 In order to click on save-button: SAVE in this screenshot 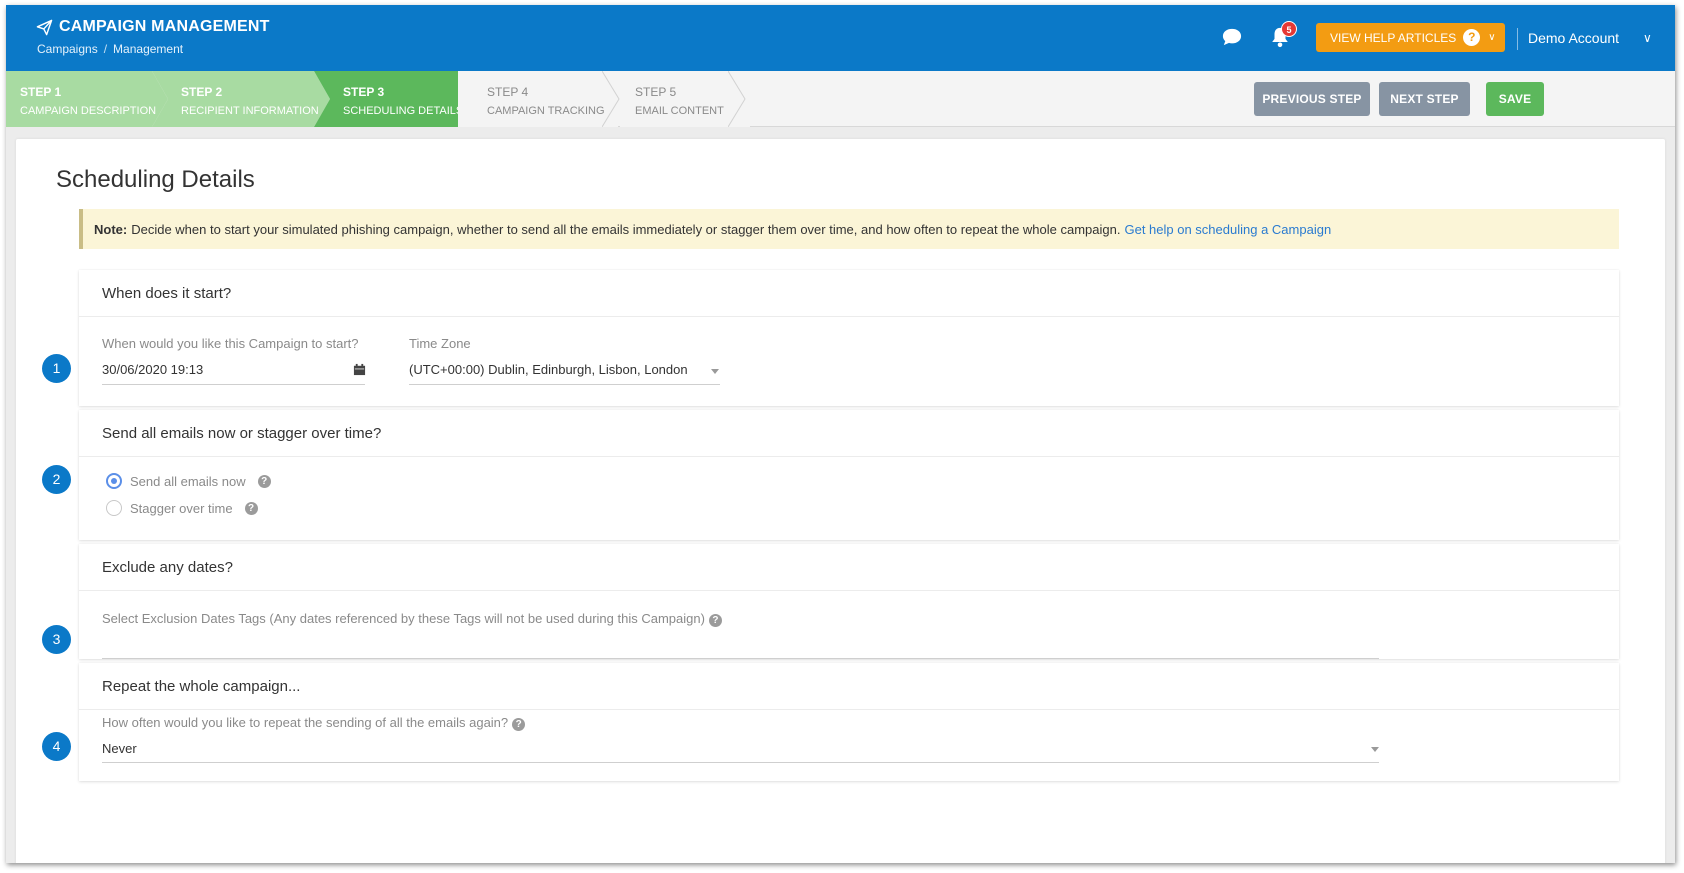, I will do `click(1515, 99)`.